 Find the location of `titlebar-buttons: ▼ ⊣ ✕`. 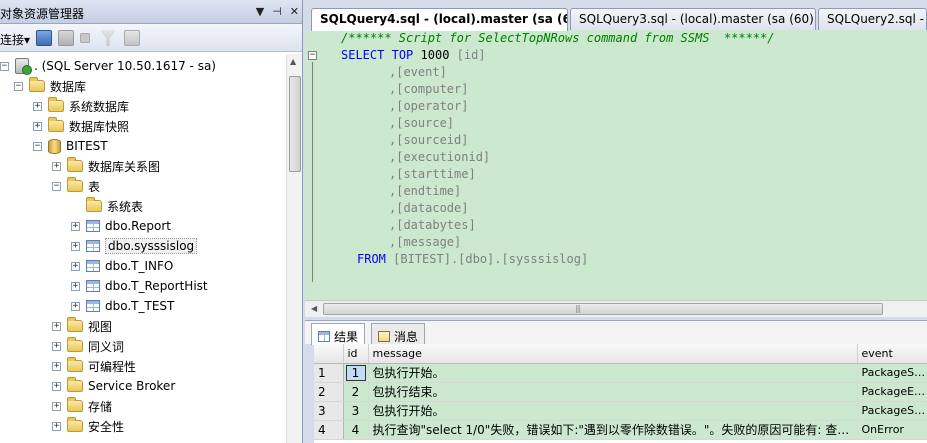

titlebar-buttons: ▼ ⊣ ✕ is located at coordinates (277, 11).